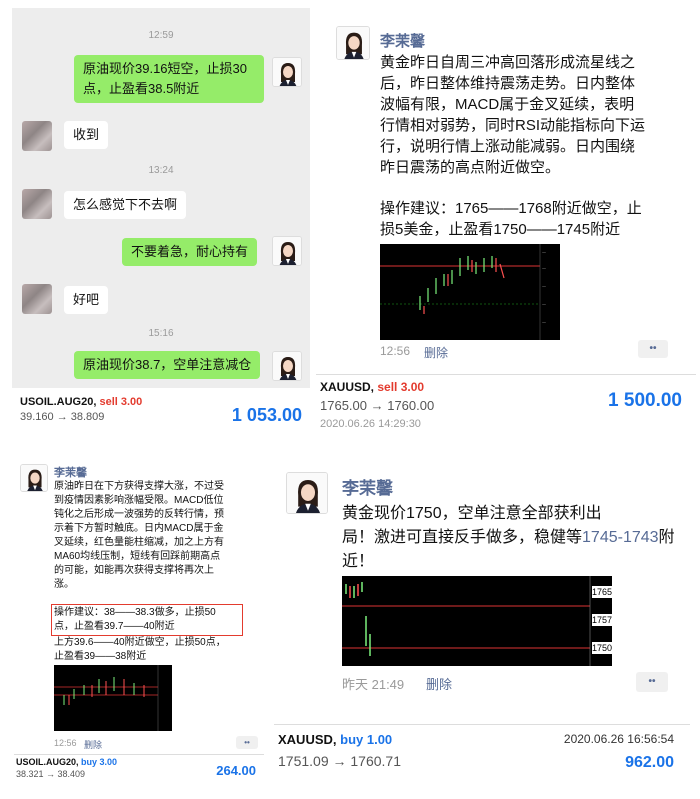  Describe the element at coordinates (463, 292) in the screenshot. I see `candlestick-chart-icon: — — — — —` at that location.